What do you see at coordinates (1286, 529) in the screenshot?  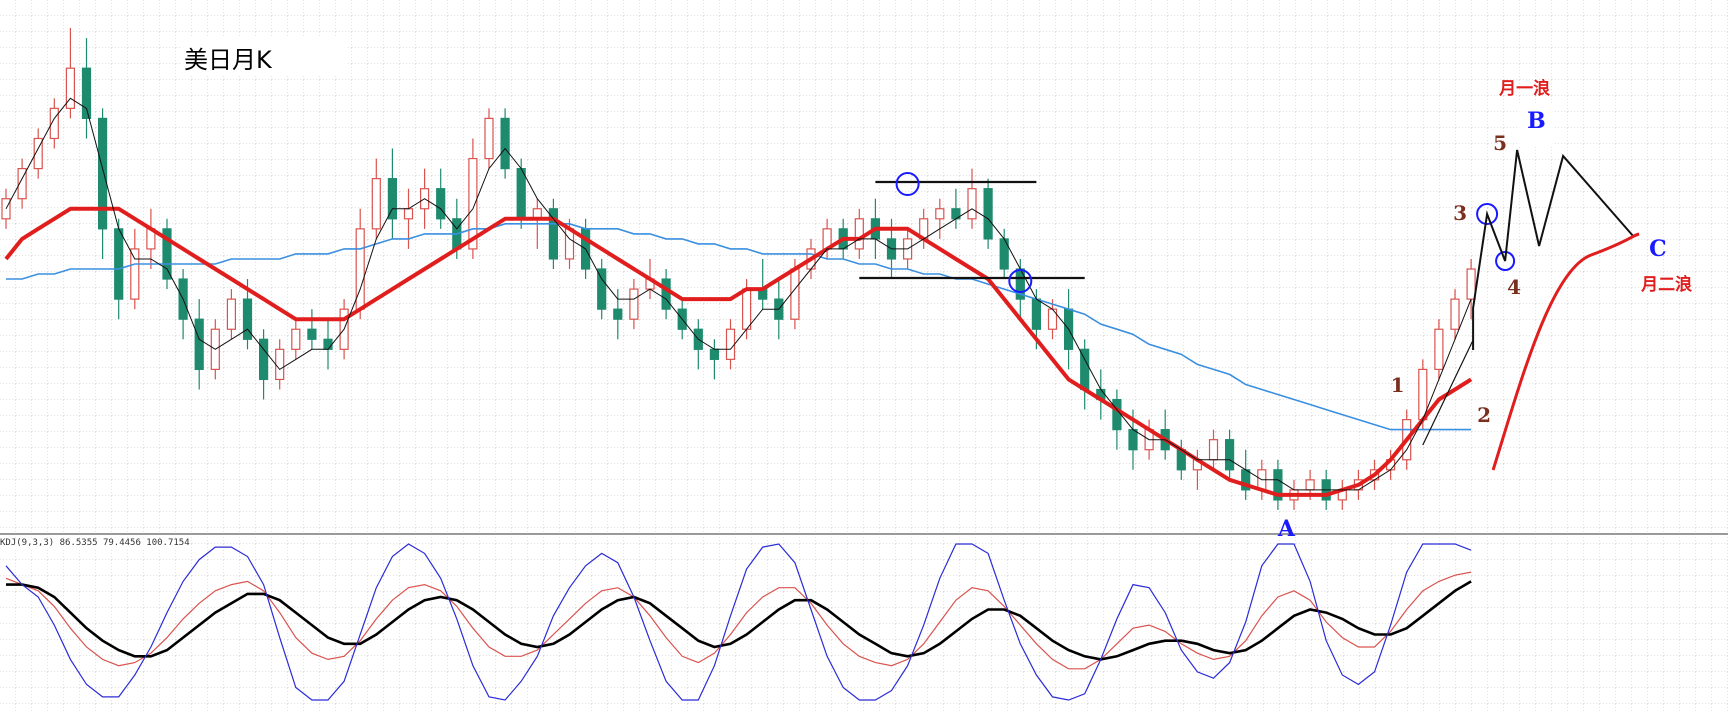 I see `wave-label-a: A` at bounding box center [1286, 529].